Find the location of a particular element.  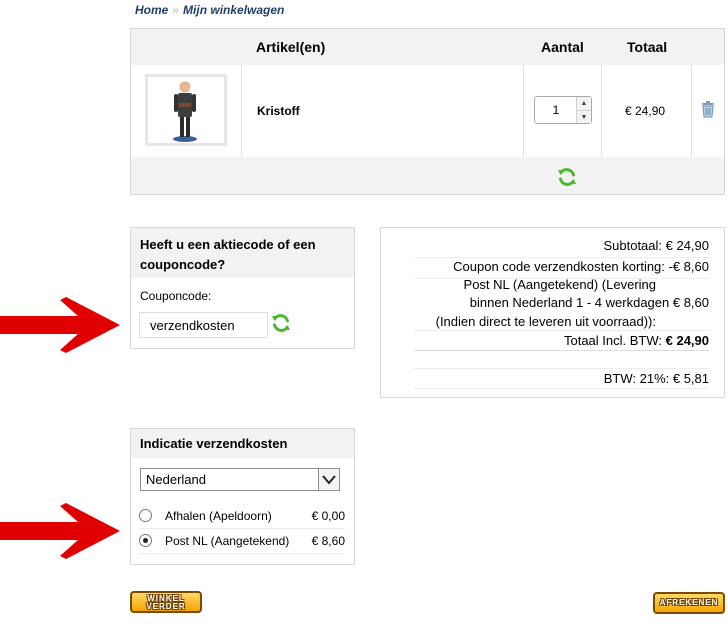

coupon-input is located at coordinates (203, 325).